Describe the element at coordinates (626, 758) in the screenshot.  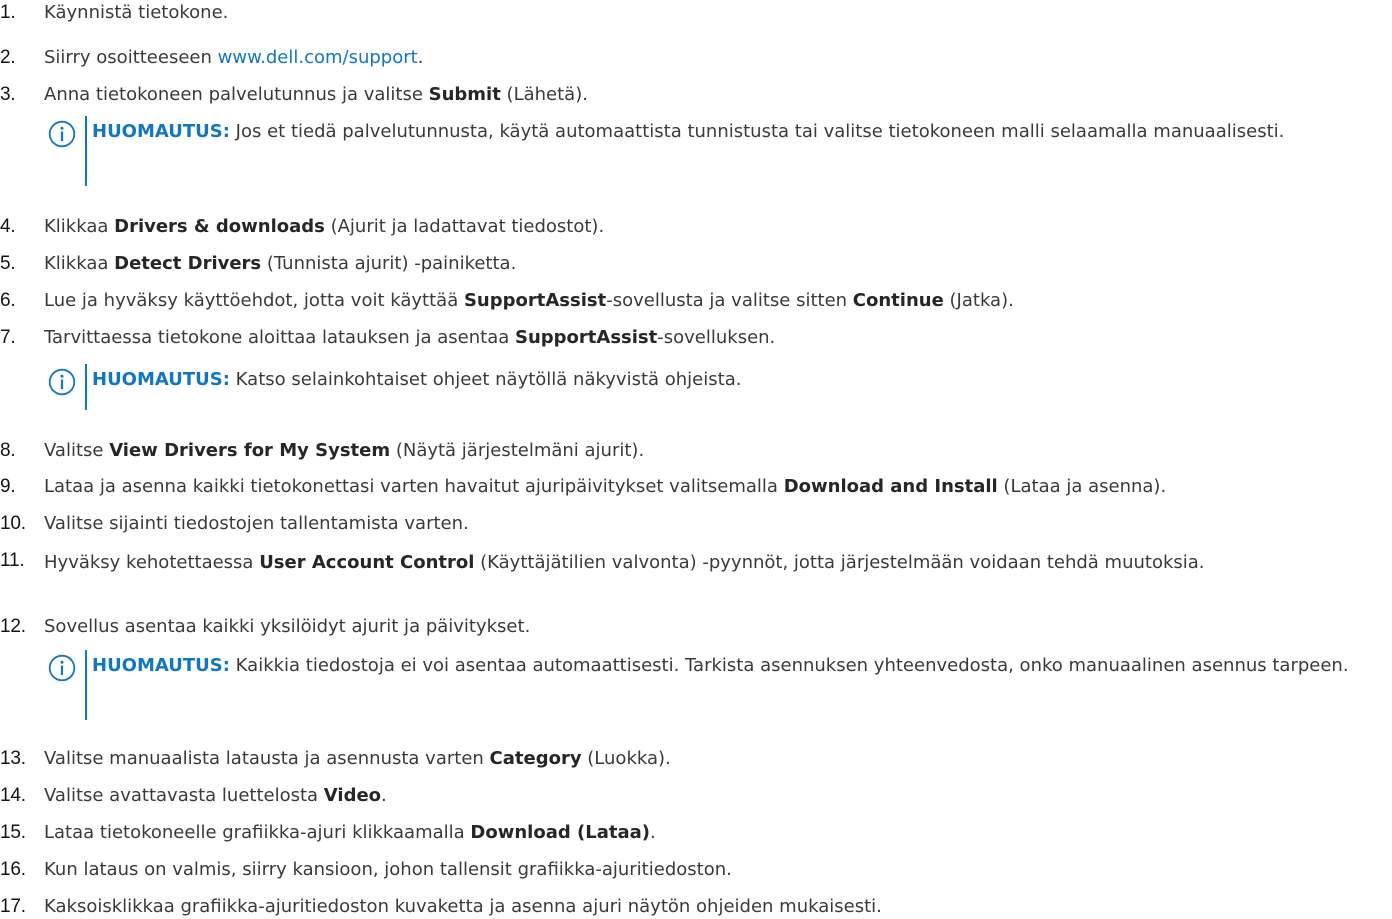
I see `step-text-part: (Luokka).` at that location.